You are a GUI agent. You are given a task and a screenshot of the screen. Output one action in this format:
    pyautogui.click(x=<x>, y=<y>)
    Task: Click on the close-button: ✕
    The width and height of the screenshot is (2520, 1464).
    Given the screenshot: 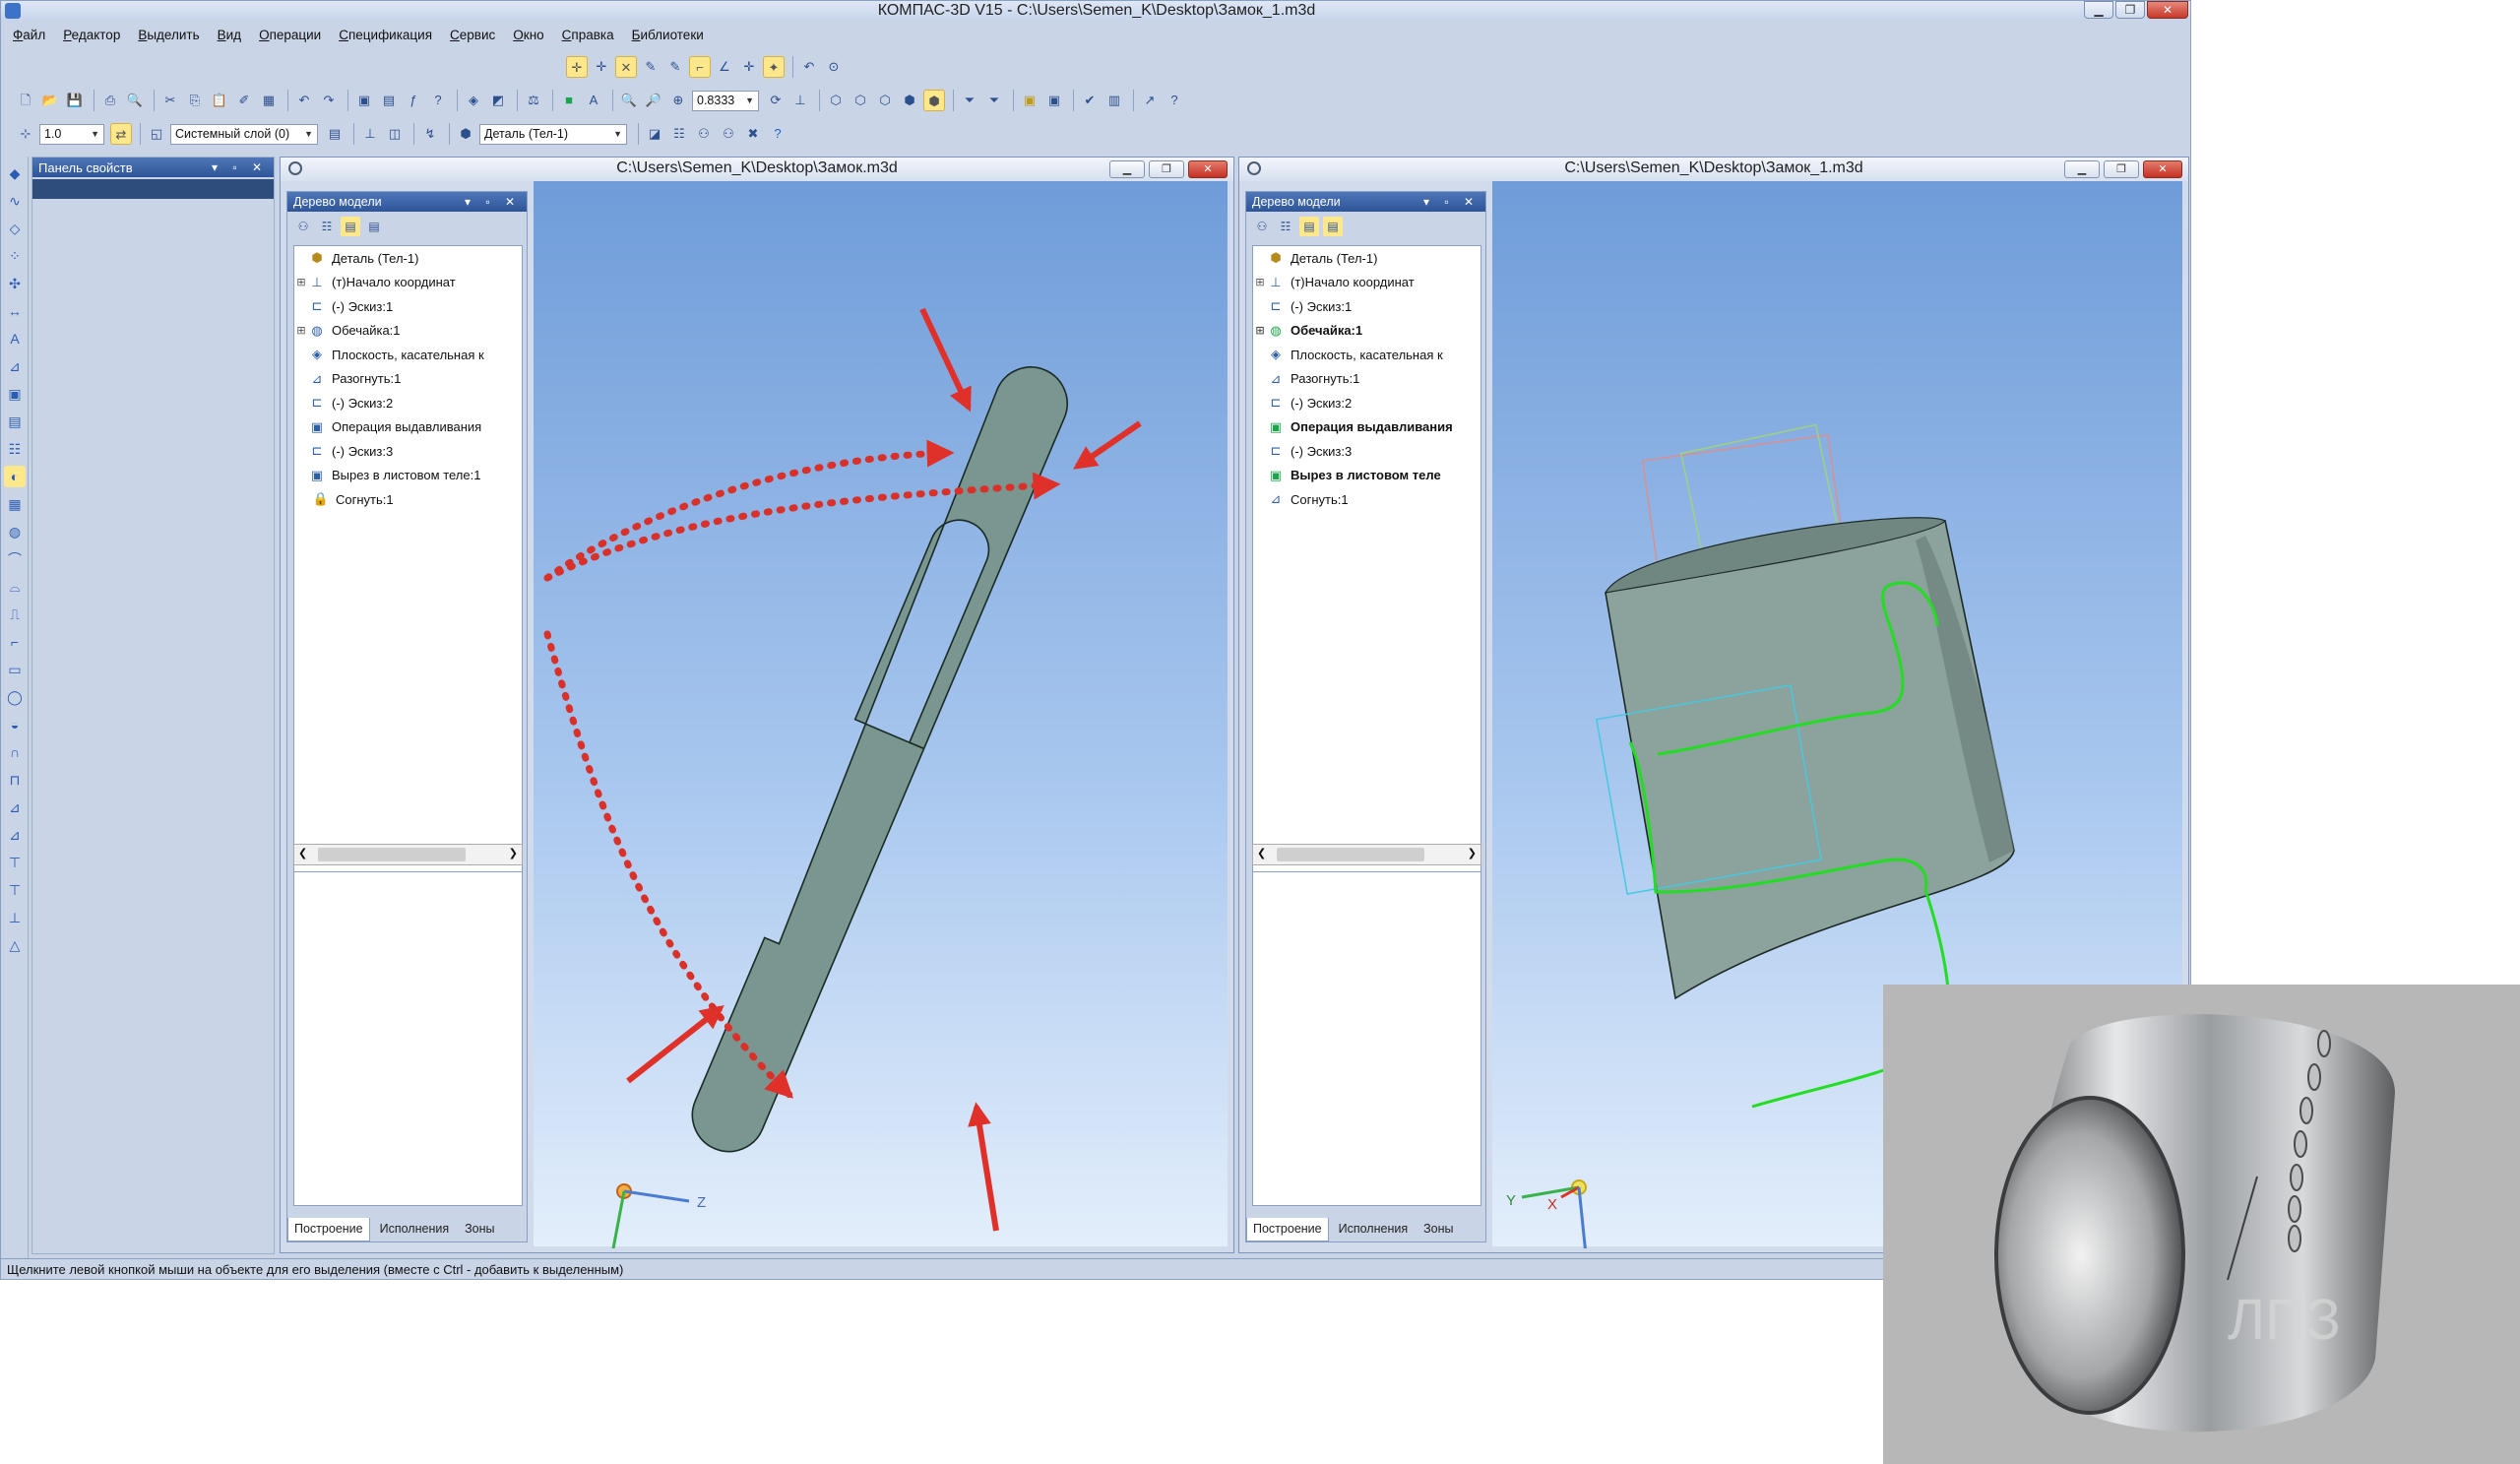 What is the action you would take?
    pyautogui.click(x=2167, y=10)
    